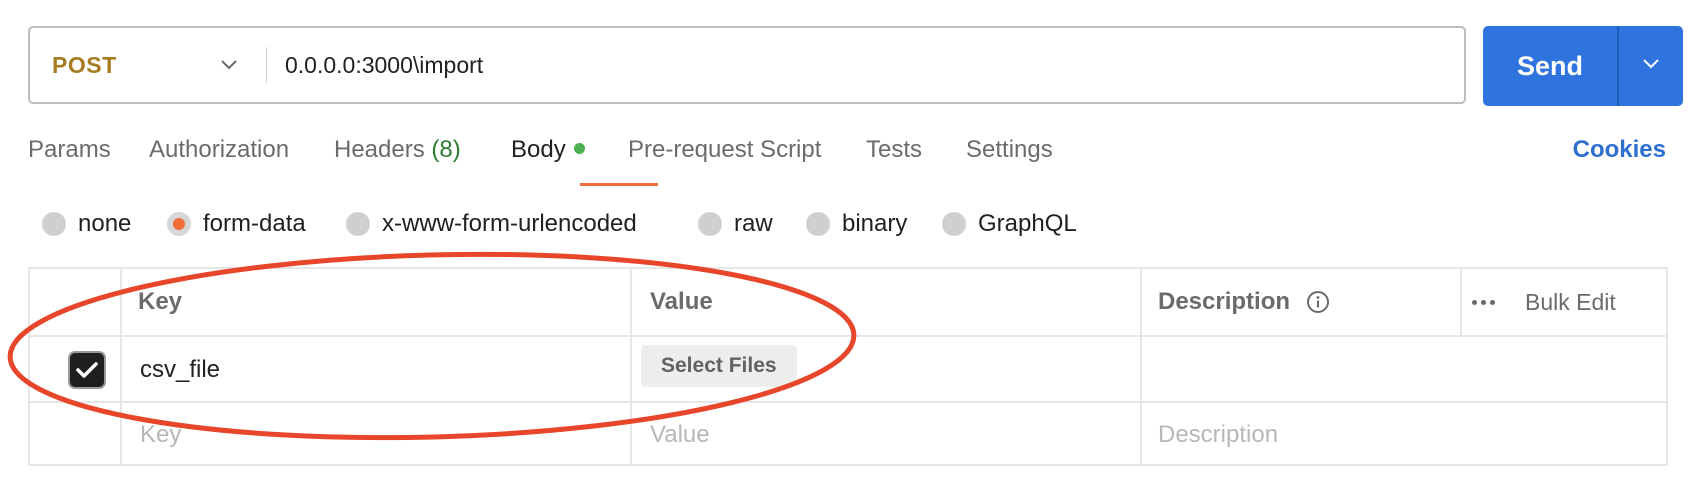 Image resolution: width=1694 pixels, height=494 pixels. I want to click on table-header-row: Key Value Description Bulk Edit, so click(848, 302).